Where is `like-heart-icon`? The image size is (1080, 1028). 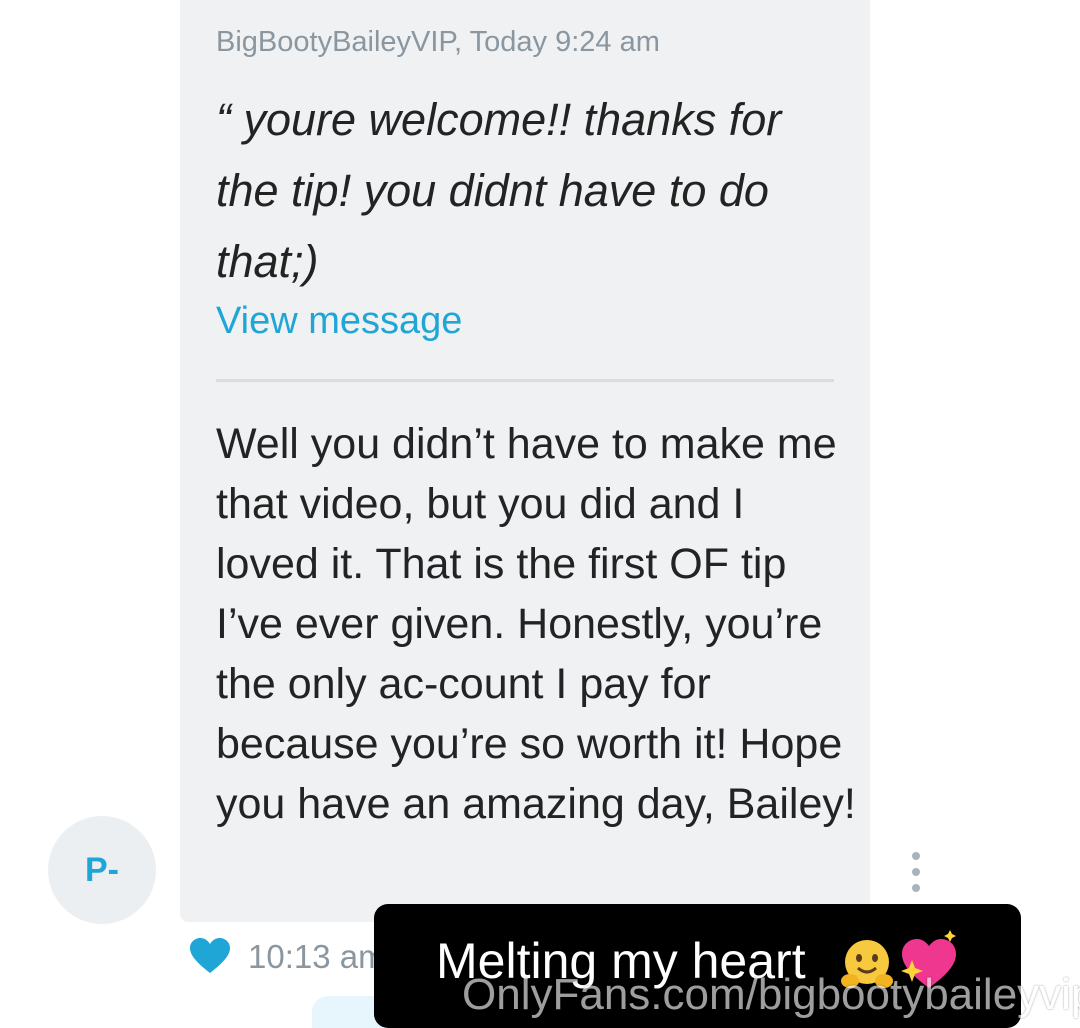
like-heart-icon is located at coordinates (210, 956).